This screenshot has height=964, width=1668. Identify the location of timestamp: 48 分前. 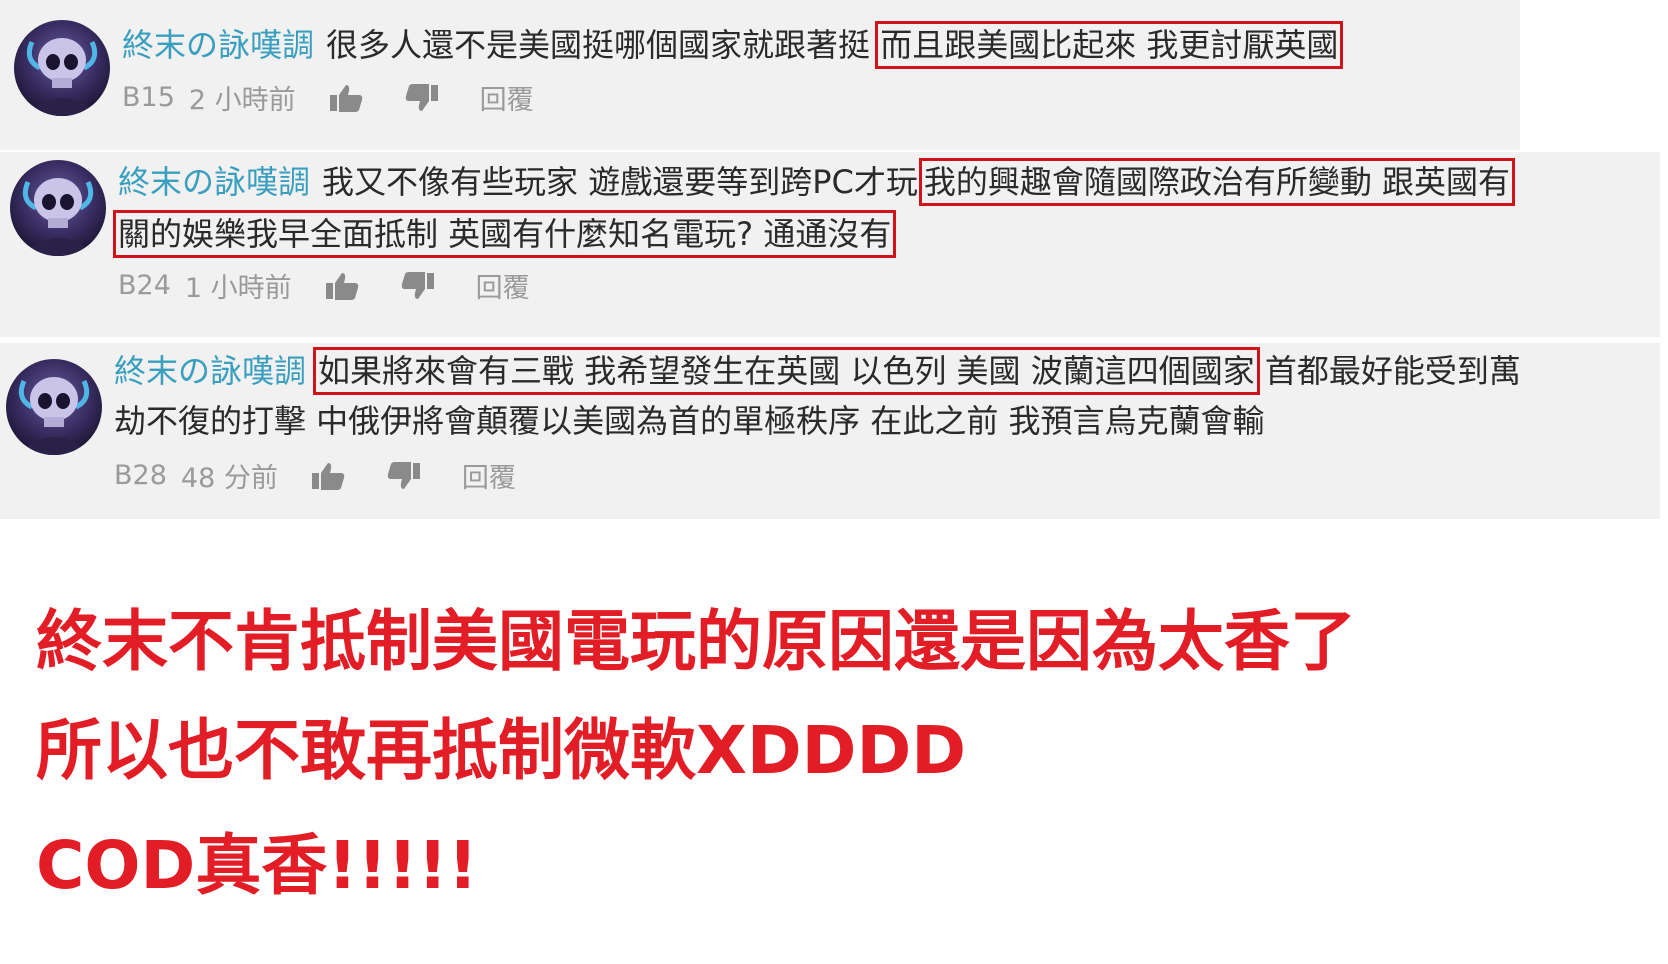
(229, 478).